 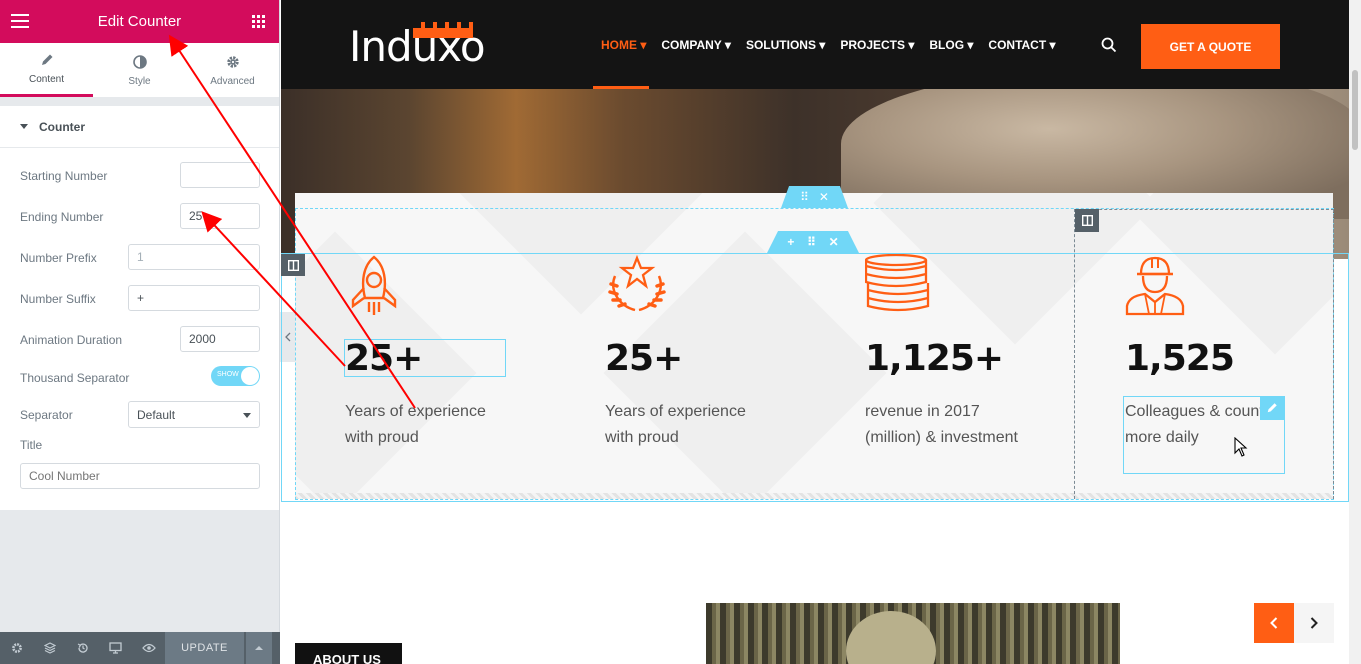 I want to click on control-title: Title, so click(x=139, y=464).